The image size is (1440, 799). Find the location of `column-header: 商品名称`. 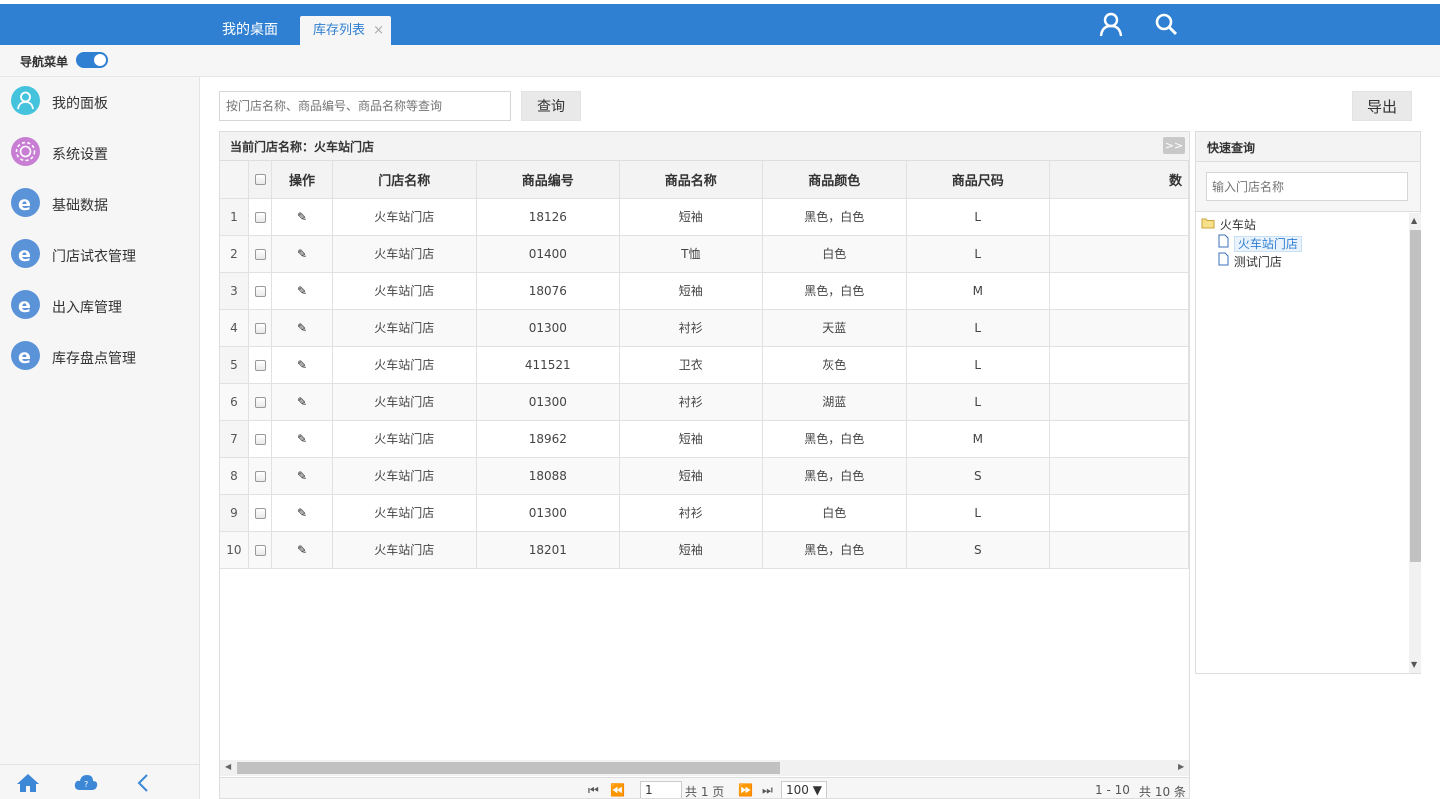

column-header: 商品名称 is located at coordinates (691, 180).